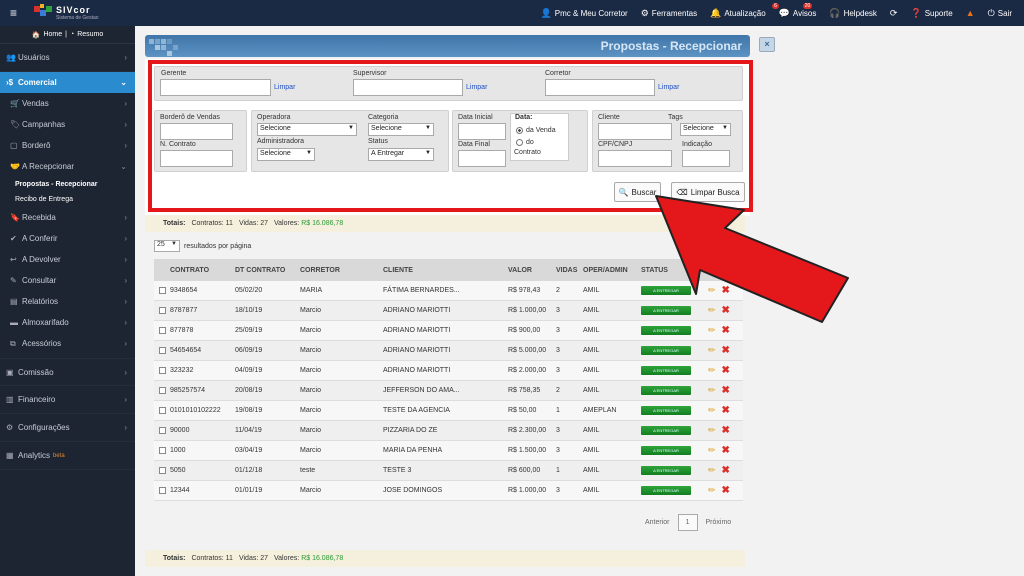 This screenshot has height=576, width=1024. What do you see at coordinates (931, 13) in the screenshot?
I see `nav-suporte: ❓ Suporte` at bounding box center [931, 13].